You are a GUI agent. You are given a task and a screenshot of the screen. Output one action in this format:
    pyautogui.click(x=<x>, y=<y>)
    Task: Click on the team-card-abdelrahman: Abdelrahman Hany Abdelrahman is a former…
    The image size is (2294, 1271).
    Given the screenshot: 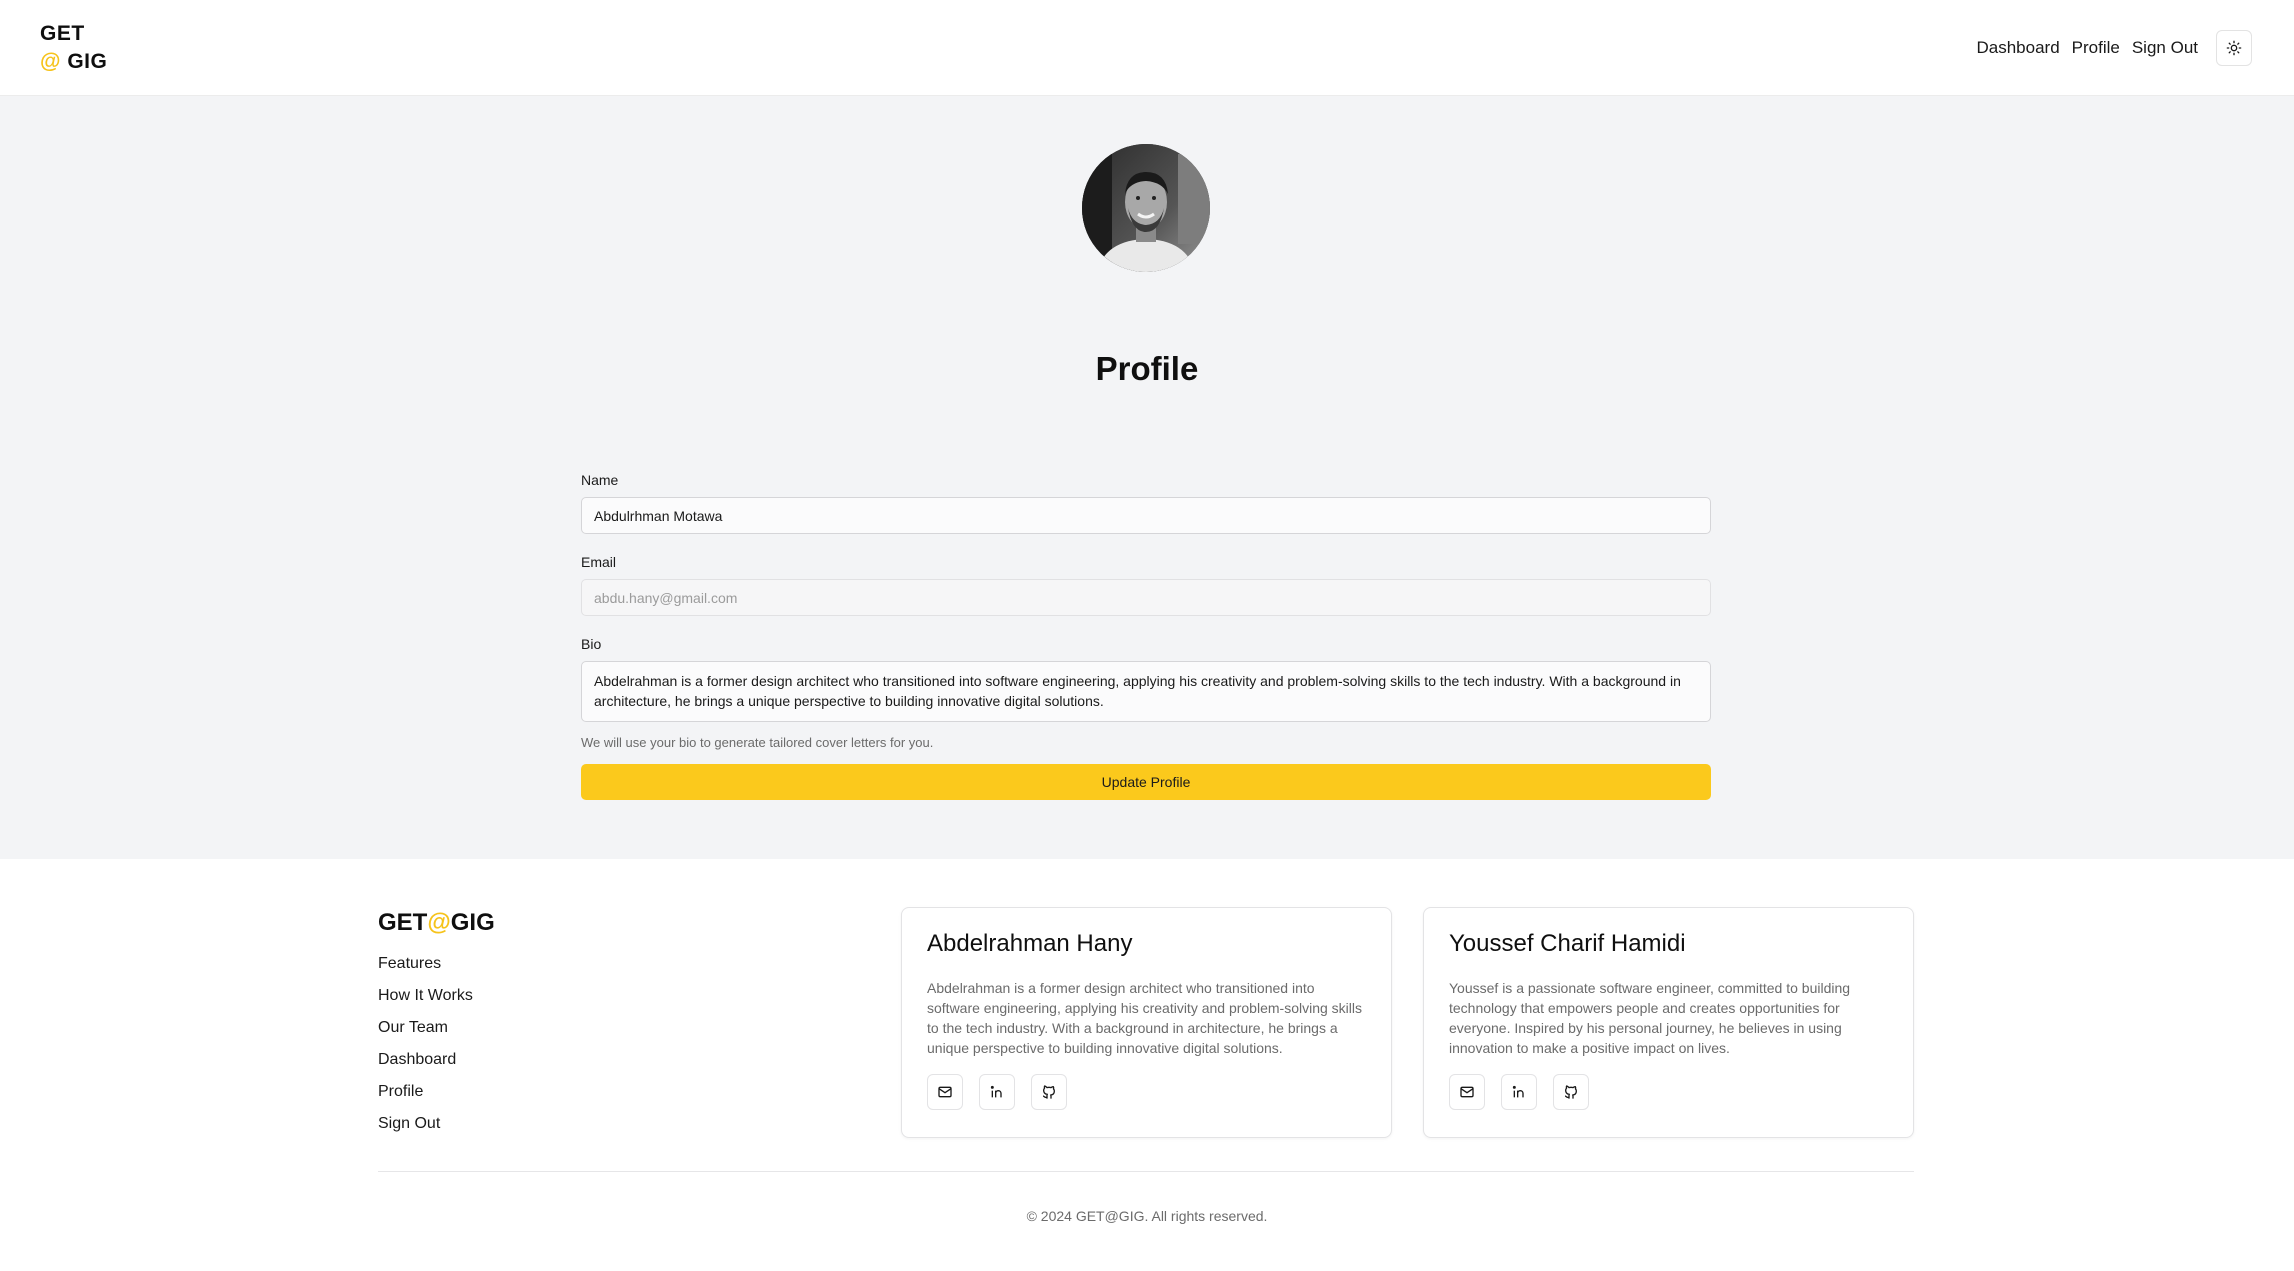 What is the action you would take?
    pyautogui.click(x=1146, y=1022)
    